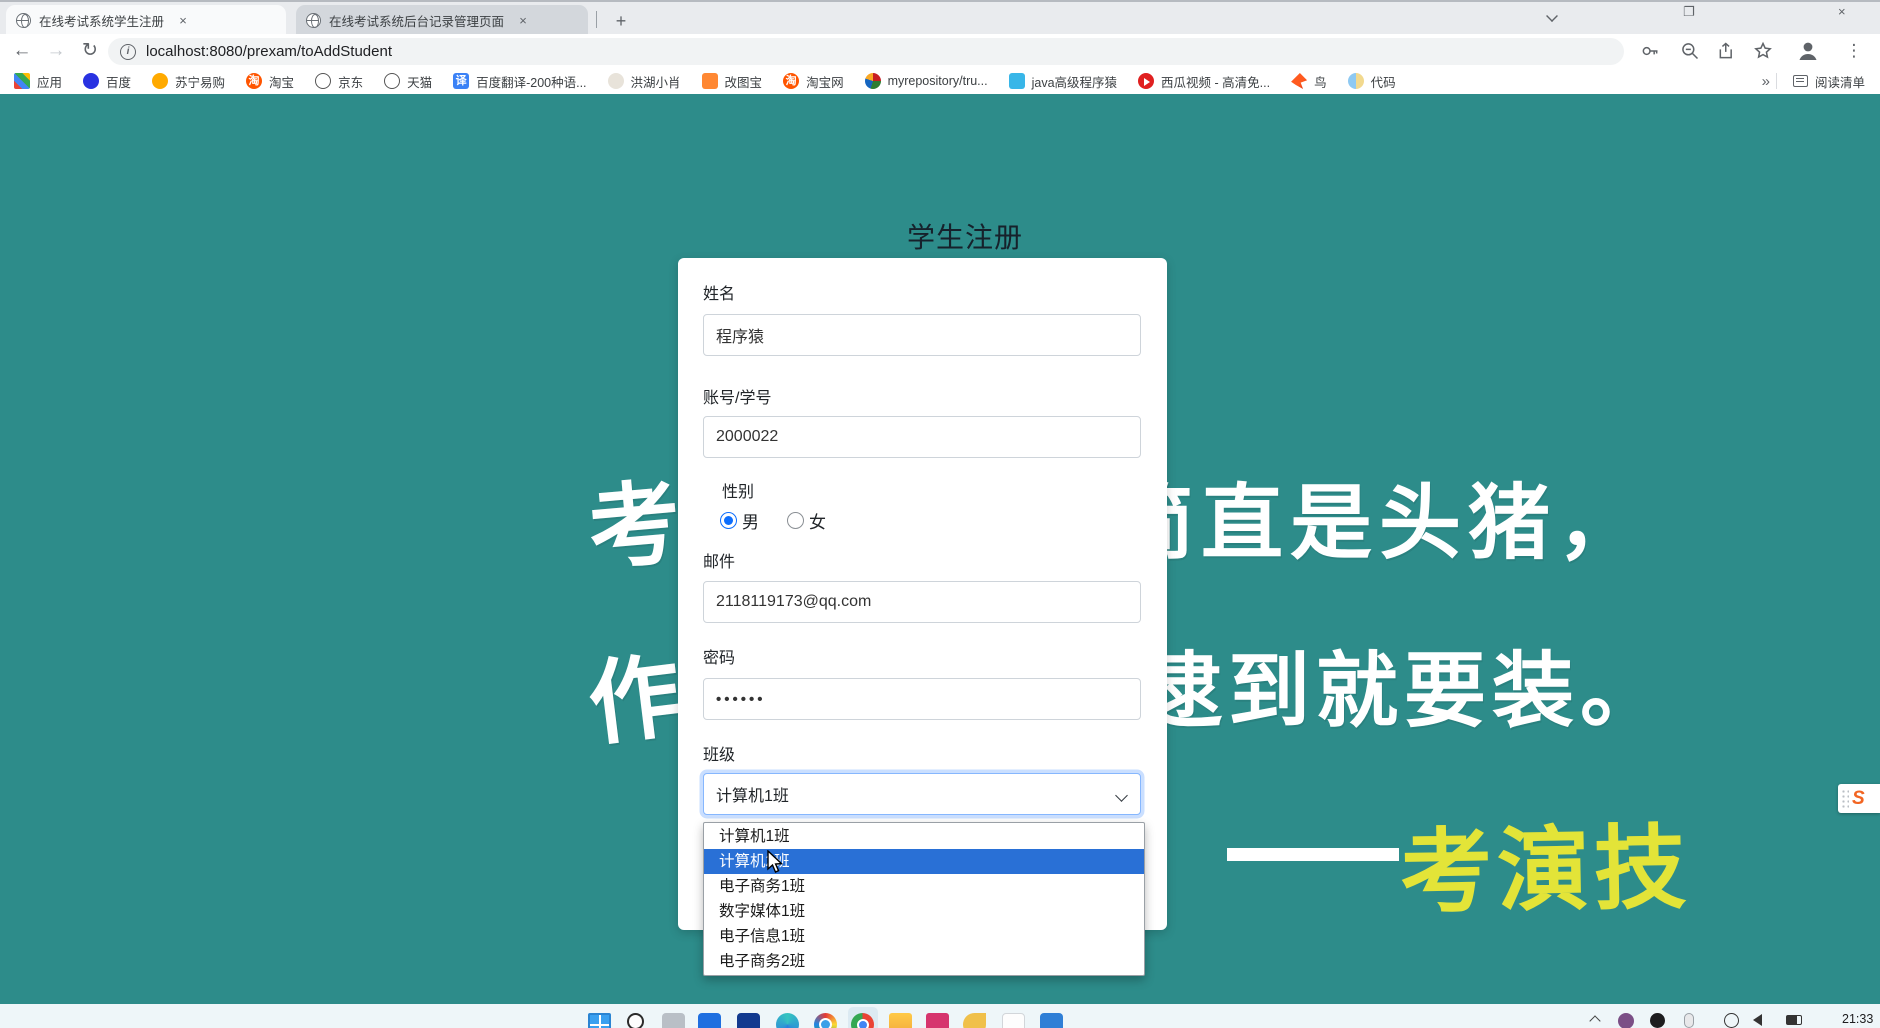 The width and height of the screenshot is (1880, 1028). What do you see at coordinates (752, 796) in the screenshot?
I see `class-select-value: 计算机1班` at bounding box center [752, 796].